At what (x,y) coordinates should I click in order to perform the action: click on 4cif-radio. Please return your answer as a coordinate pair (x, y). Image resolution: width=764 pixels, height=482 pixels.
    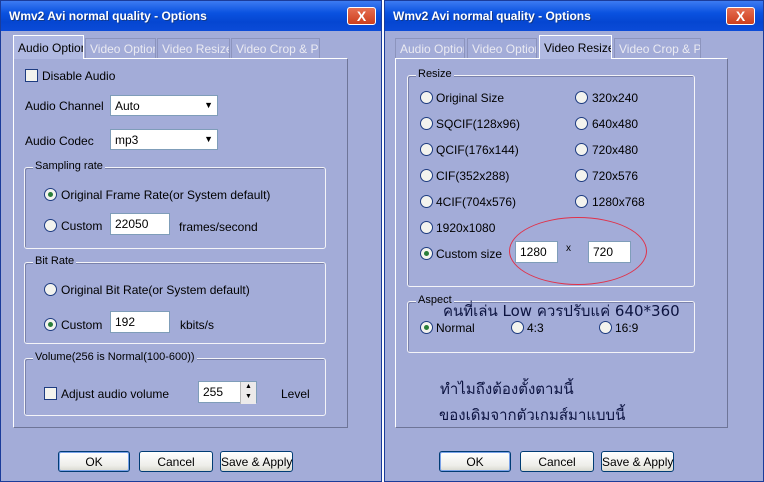
    Looking at the image, I should click on (426, 201).